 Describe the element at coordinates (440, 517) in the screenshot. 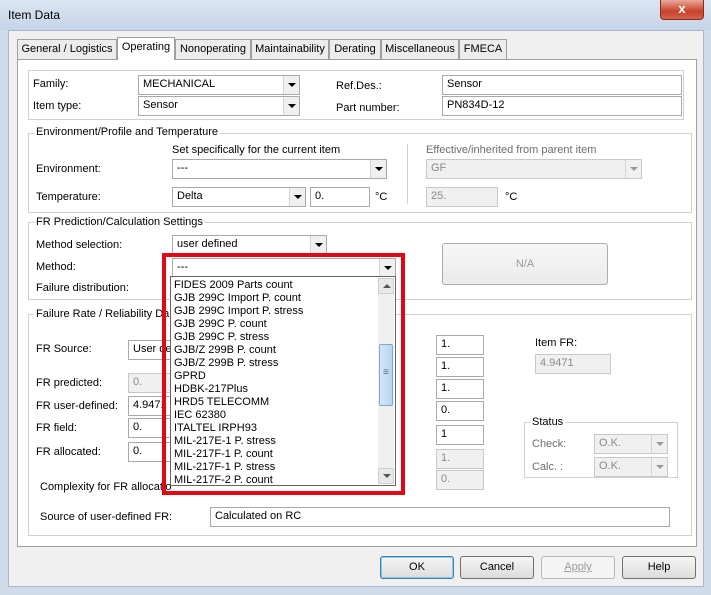

I see `source-user-defined-field: Calculated on RC` at that location.